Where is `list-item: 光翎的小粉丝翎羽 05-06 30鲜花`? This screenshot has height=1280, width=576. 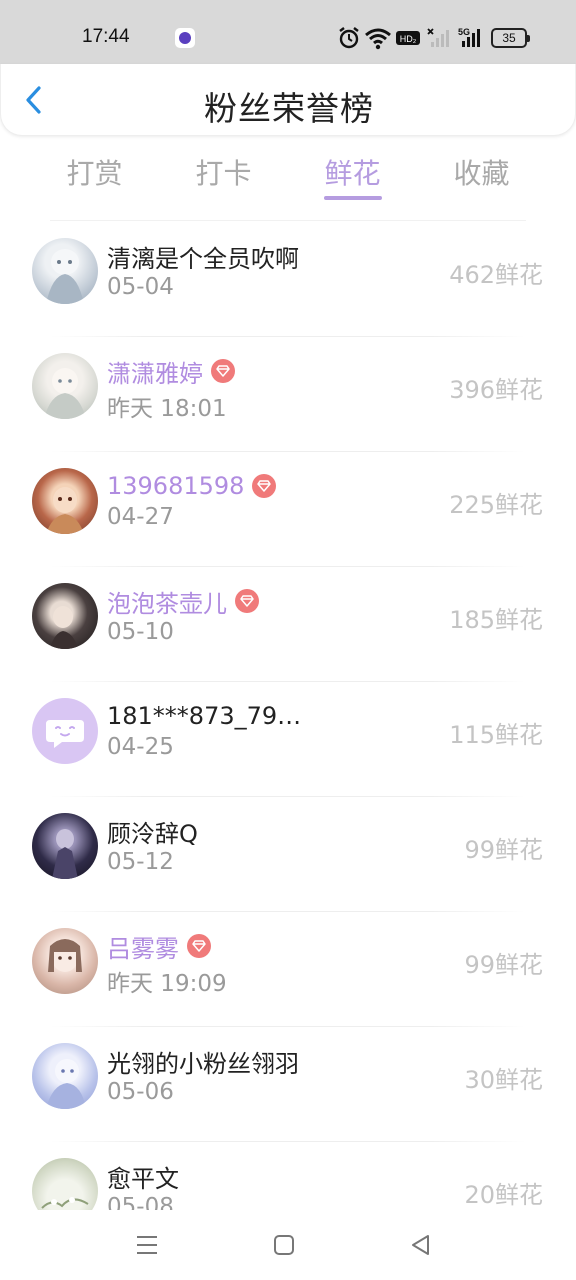
list-item: 光翎的小粉丝翎羽 05-06 30鲜花 is located at coordinates (288, 1084).